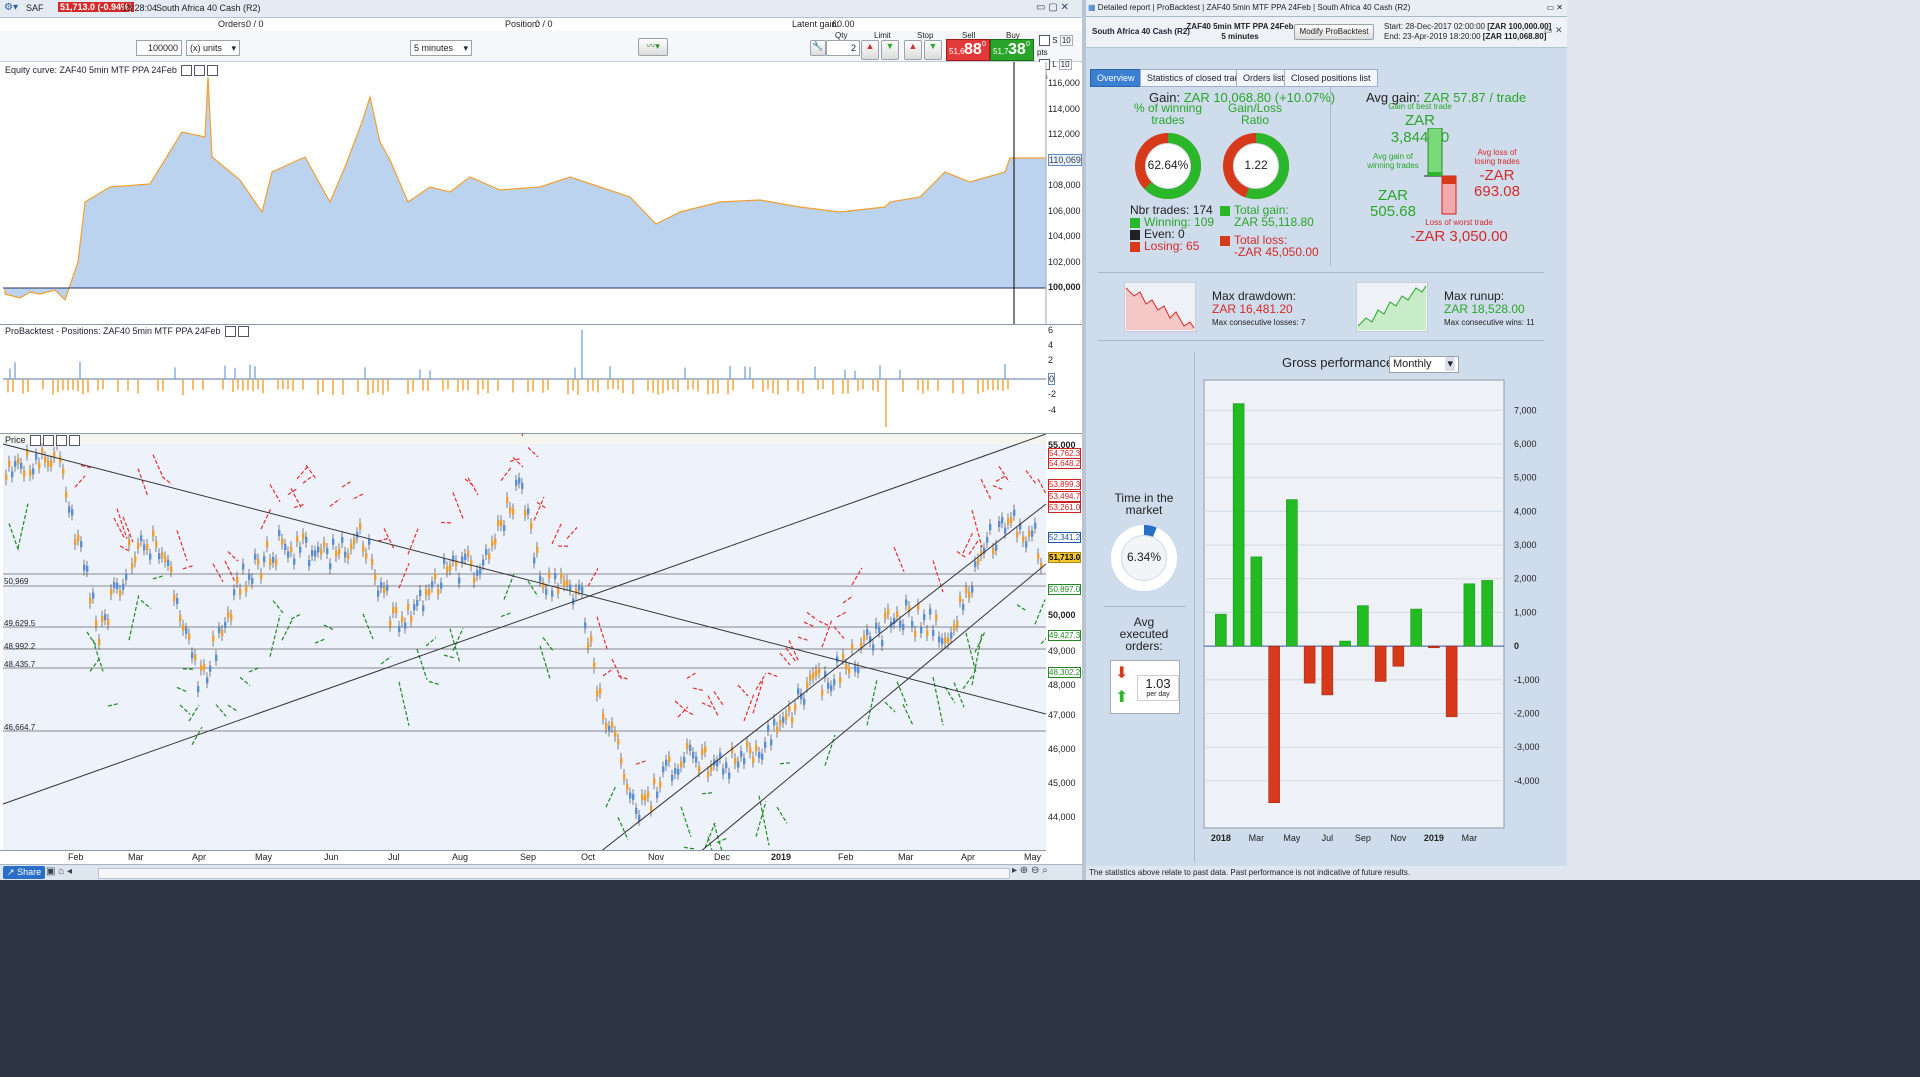  Describe the element at coordinates (159, 48) in the screenshot. I see `units-input: 100000` at that location.